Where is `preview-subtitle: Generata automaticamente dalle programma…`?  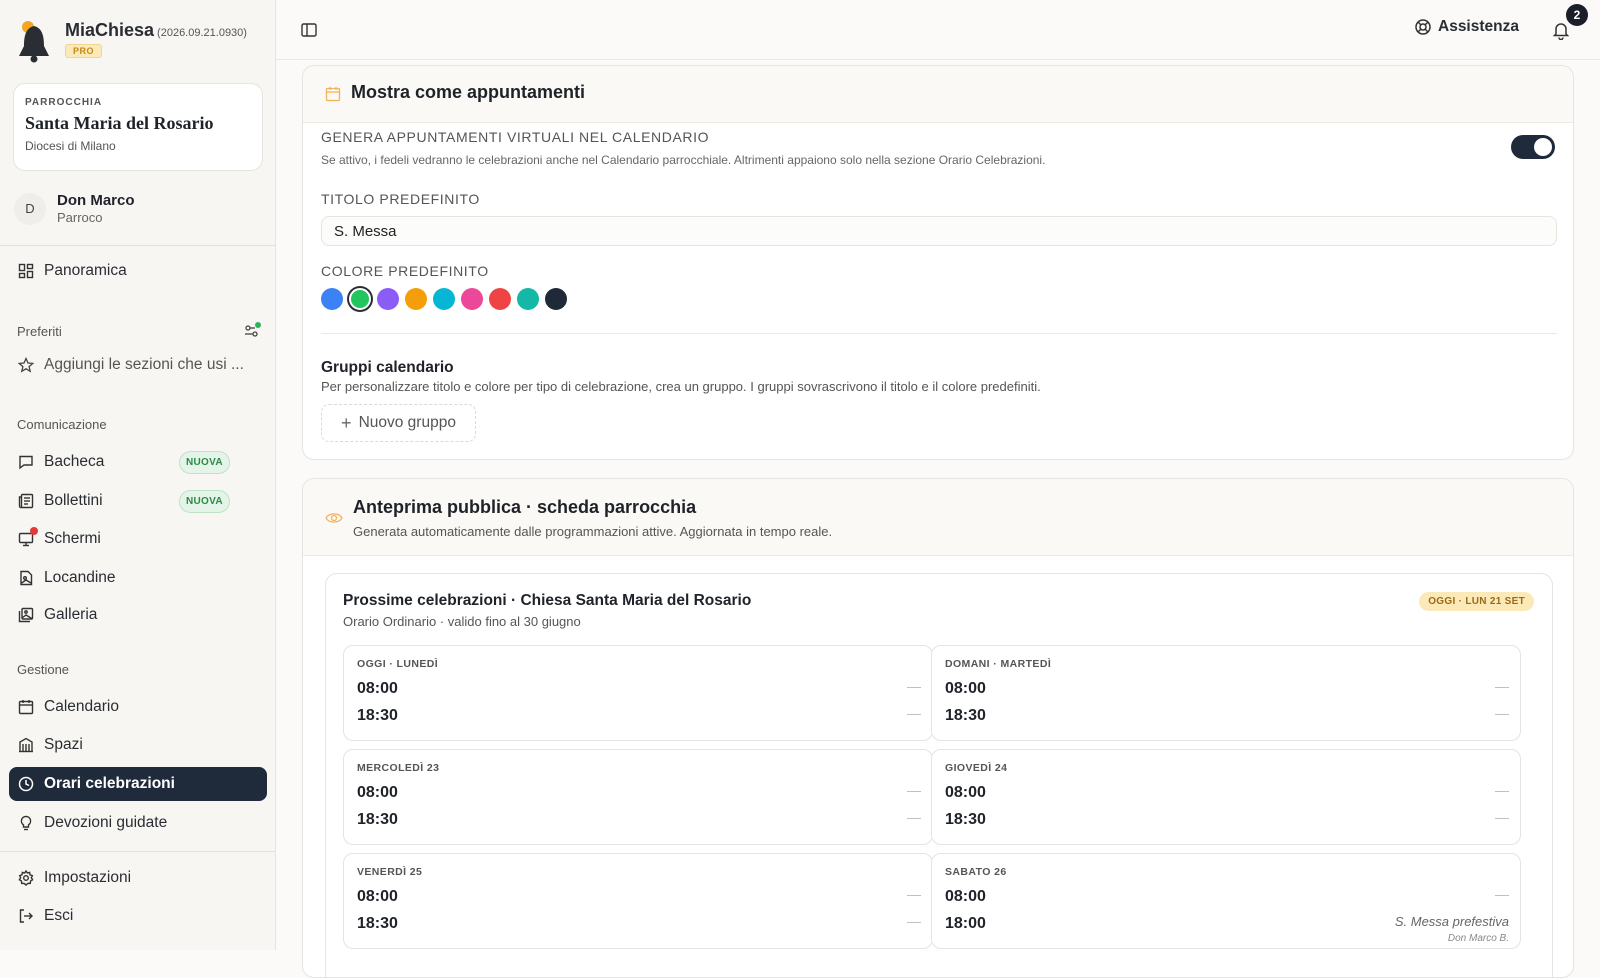
preview-subtitle: Generata automaticamente dalle programma… is located at coordinates (593, 531).